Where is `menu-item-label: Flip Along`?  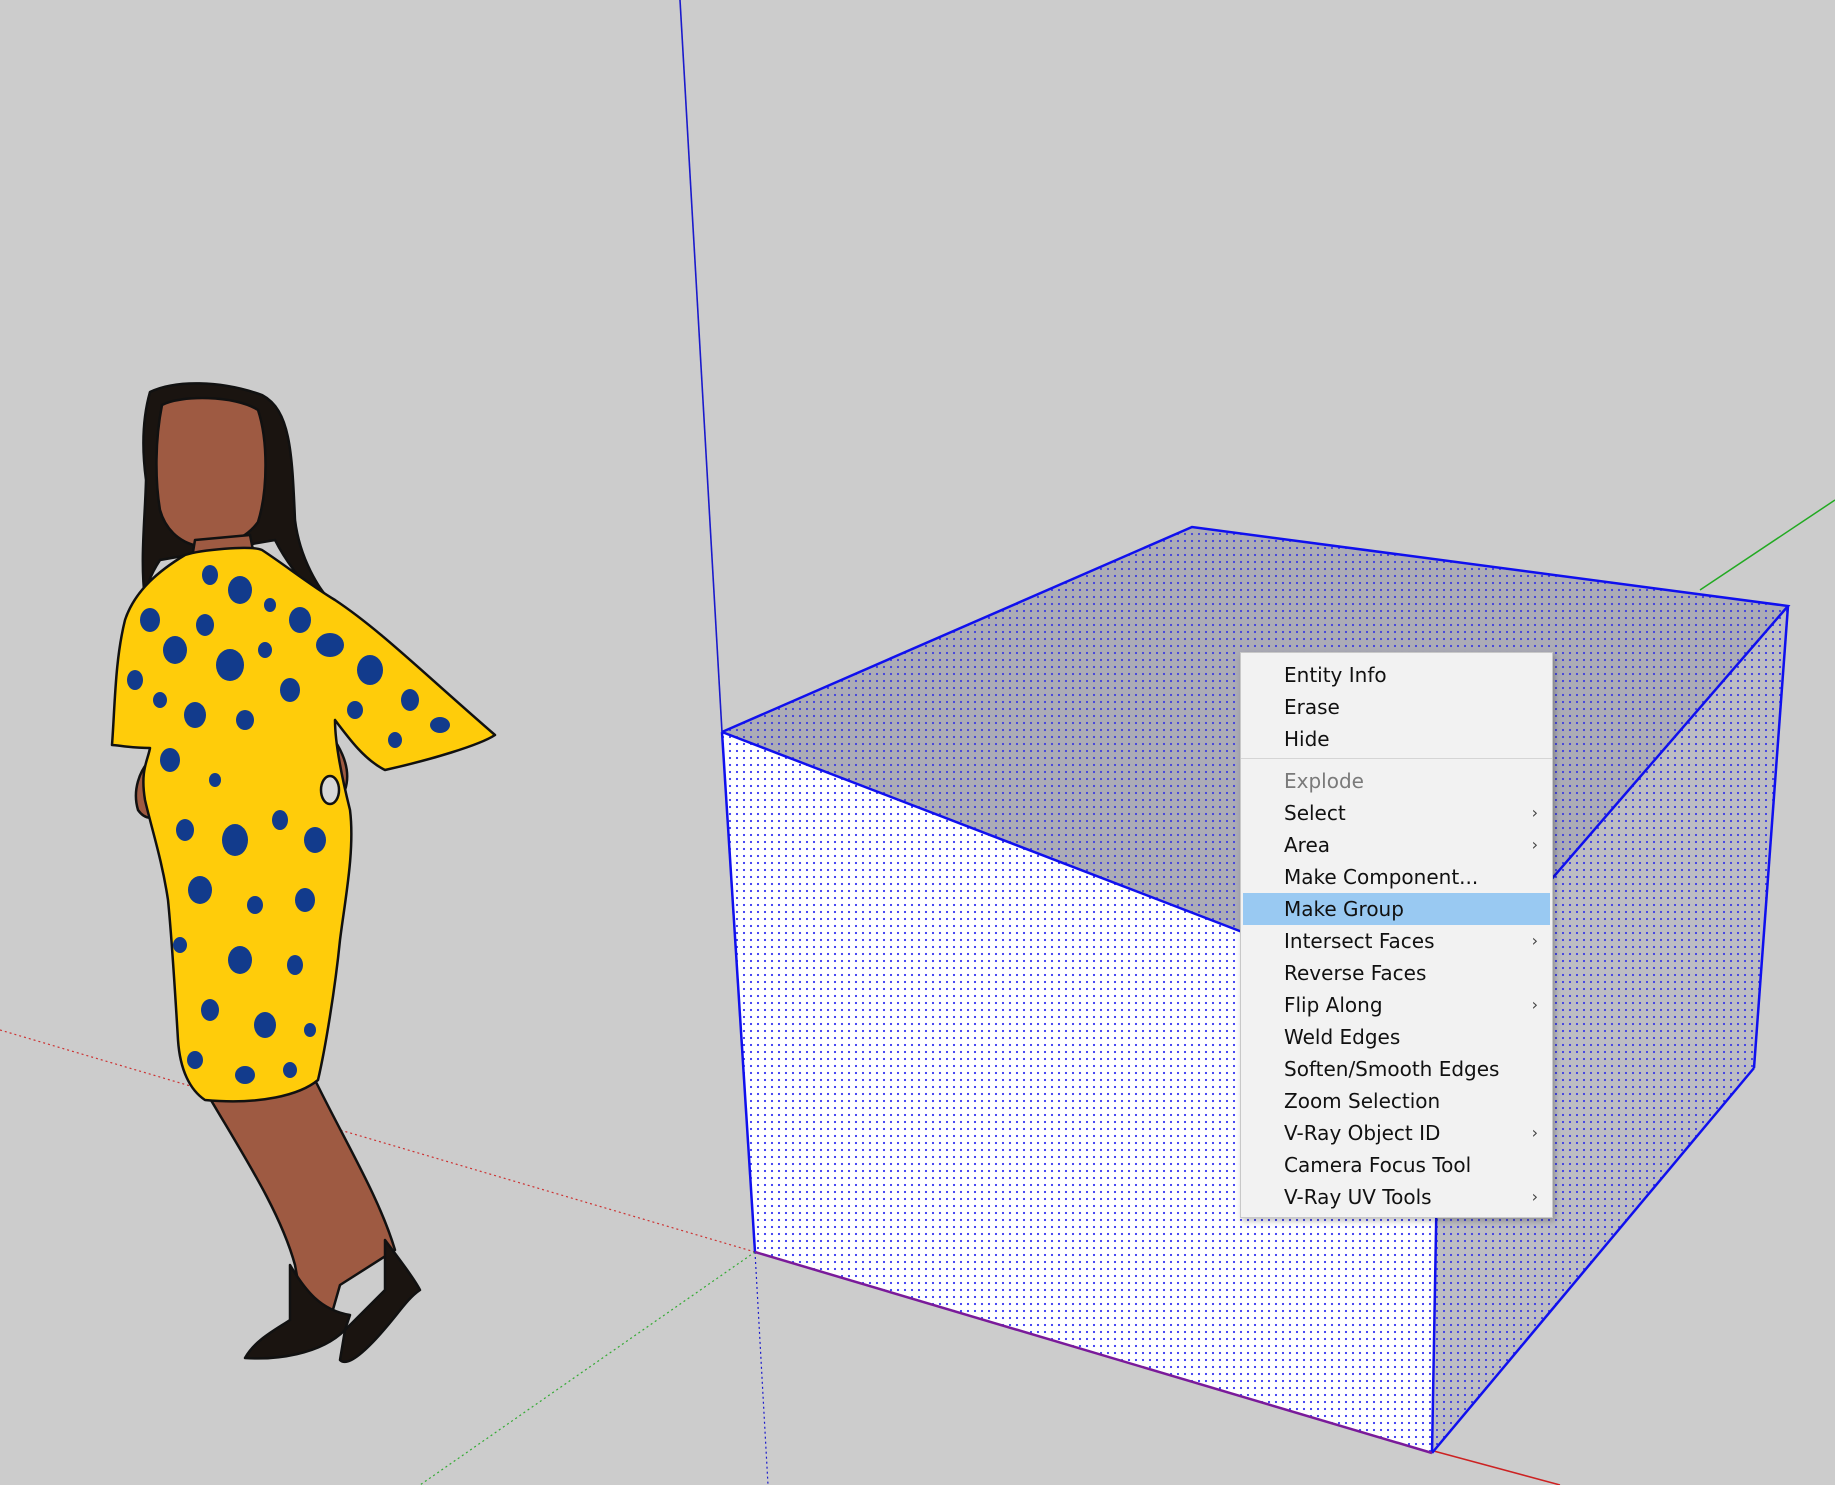
menu-item-label: Flip Along is located at coordinates (1333, 1005).